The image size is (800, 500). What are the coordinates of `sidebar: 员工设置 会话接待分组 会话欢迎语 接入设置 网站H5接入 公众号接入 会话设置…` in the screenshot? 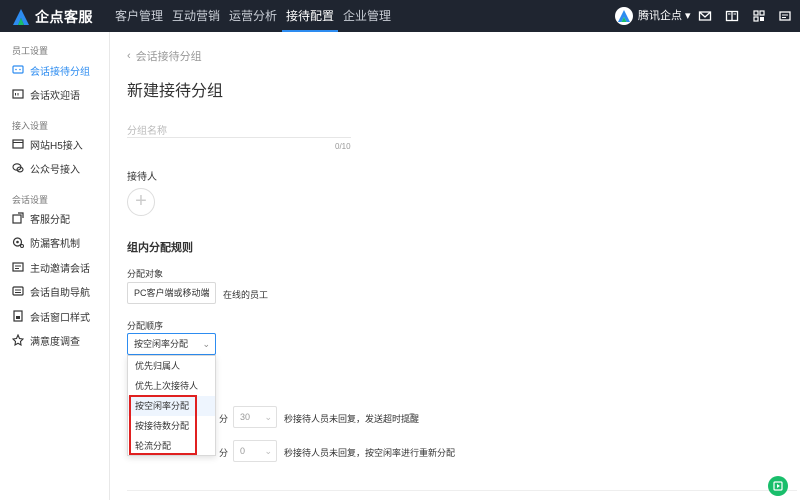 It's located at (55, 266).